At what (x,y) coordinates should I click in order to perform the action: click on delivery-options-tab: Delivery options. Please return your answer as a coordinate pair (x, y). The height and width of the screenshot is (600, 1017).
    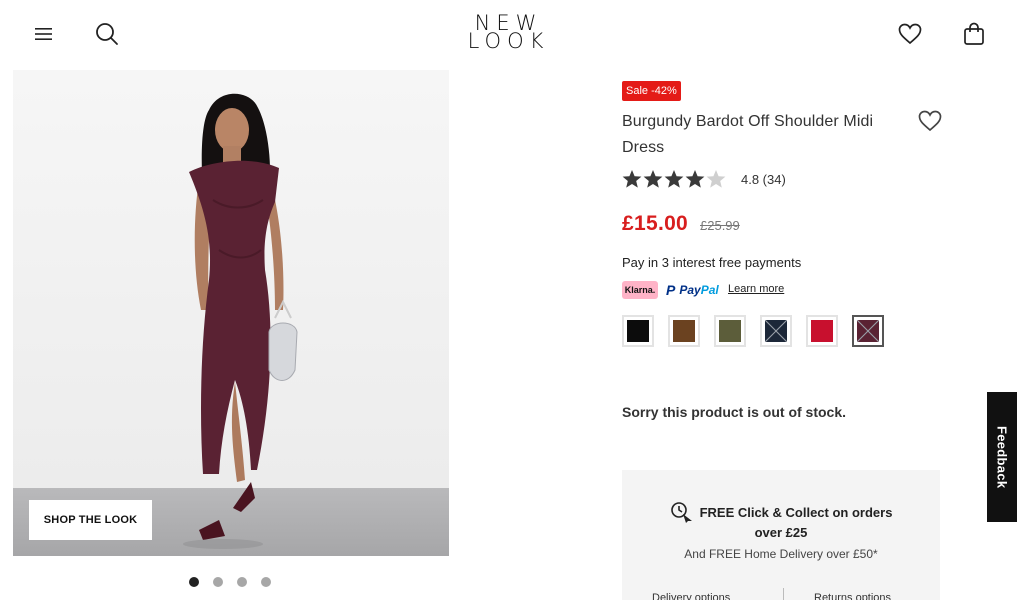
    Looking at the image, I should click on (691, 596).